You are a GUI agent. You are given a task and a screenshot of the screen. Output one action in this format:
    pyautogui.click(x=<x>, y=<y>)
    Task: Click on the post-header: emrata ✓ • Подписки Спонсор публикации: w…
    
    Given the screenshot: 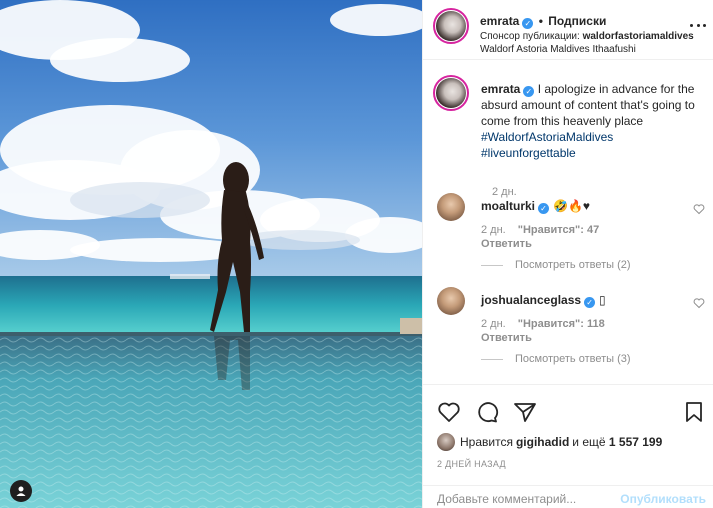 What is the action you would take?
    pyautogui.click(x=568, y=30)
    